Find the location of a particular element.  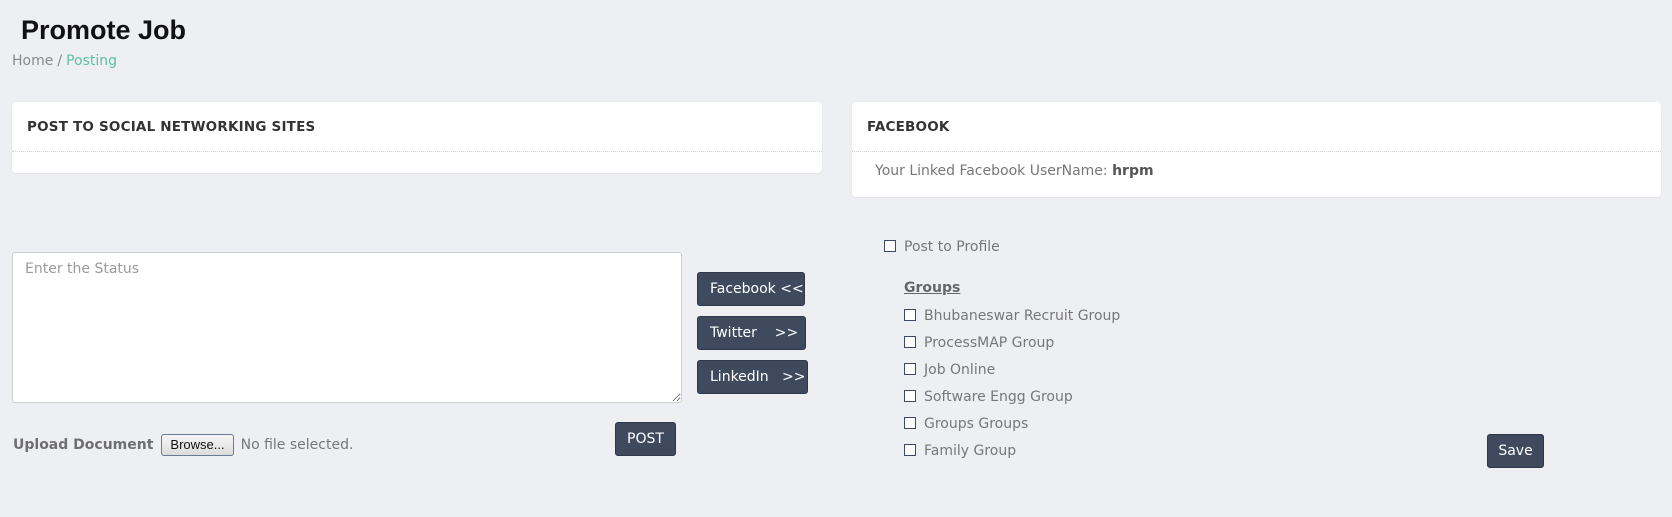

group-label: ProcessMAP Group is located at coordinates (989, 343).